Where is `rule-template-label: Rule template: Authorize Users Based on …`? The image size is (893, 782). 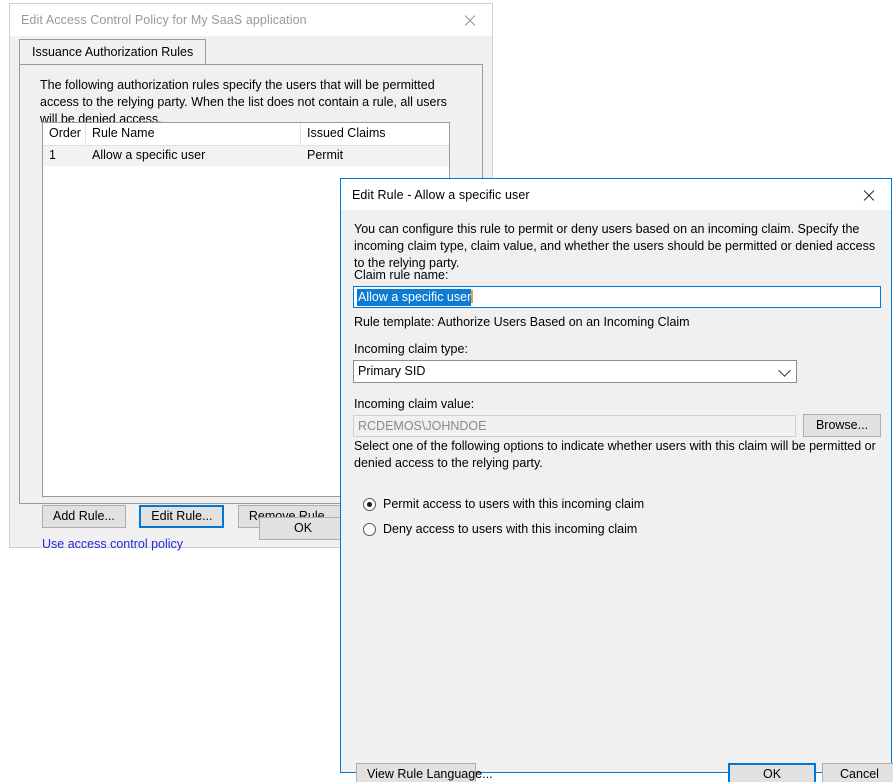
rule-template-label: Rule template: Authorize Users Based on … is located at coordinates (522, 322).